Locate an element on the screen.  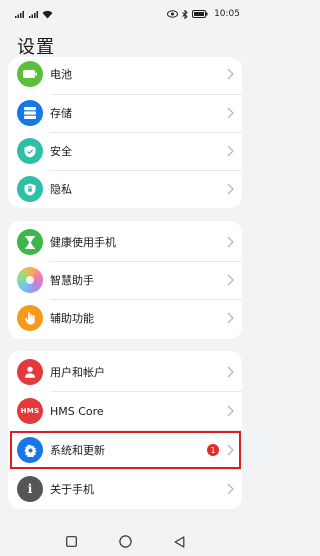
eye-icon is located at coordinates (173, 14).